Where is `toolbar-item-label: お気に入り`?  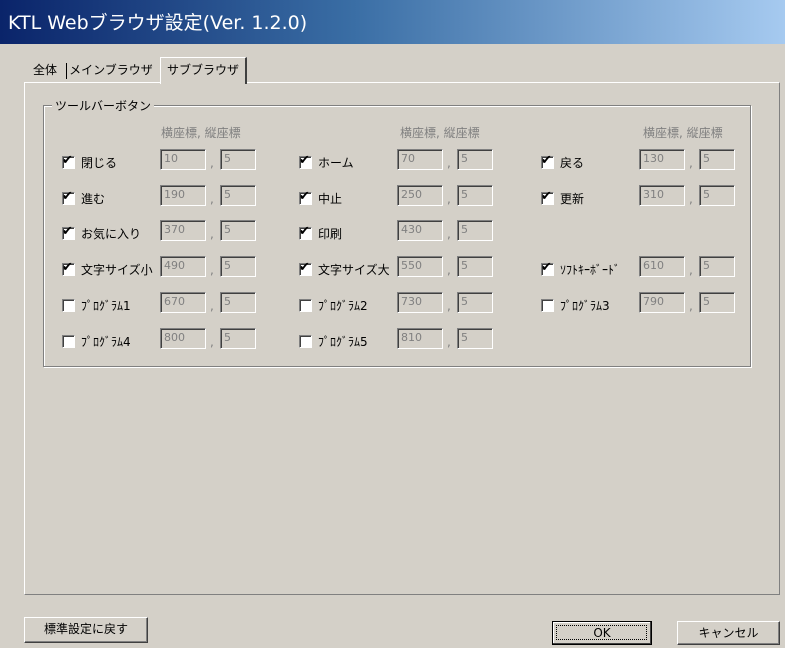 toolbar-item-label: お気に入り is located at coordinates (111, 233).